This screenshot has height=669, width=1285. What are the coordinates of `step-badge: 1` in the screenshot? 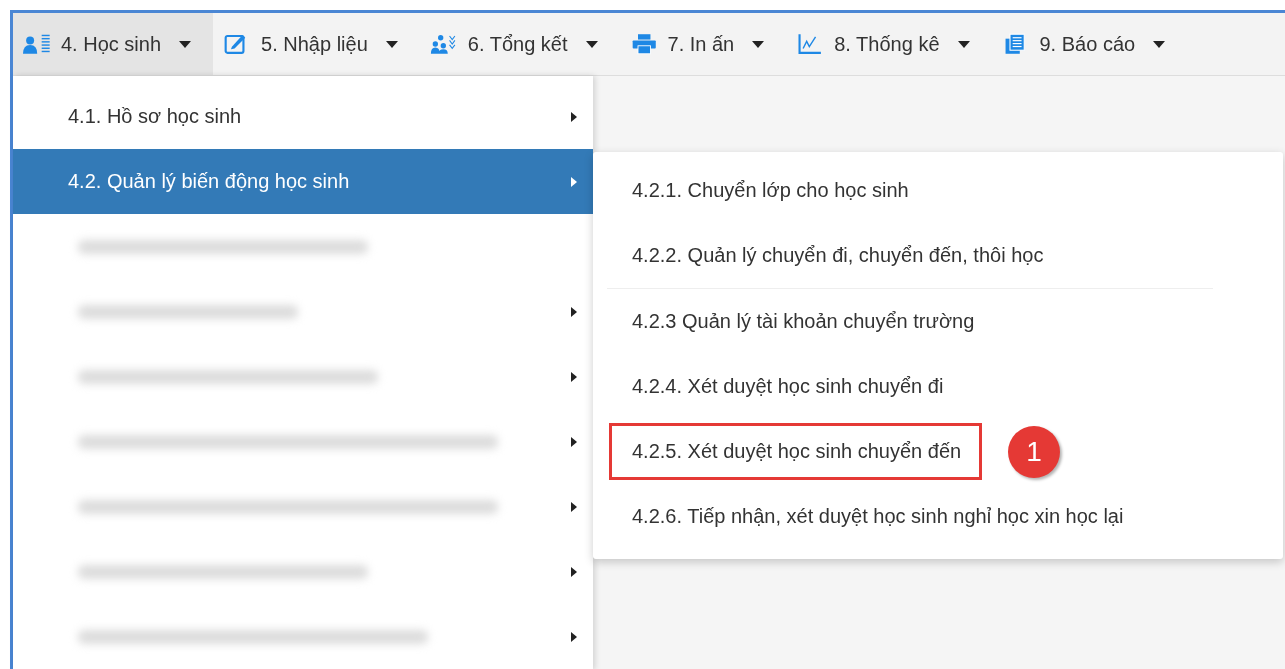 It's located at (1034, 451).